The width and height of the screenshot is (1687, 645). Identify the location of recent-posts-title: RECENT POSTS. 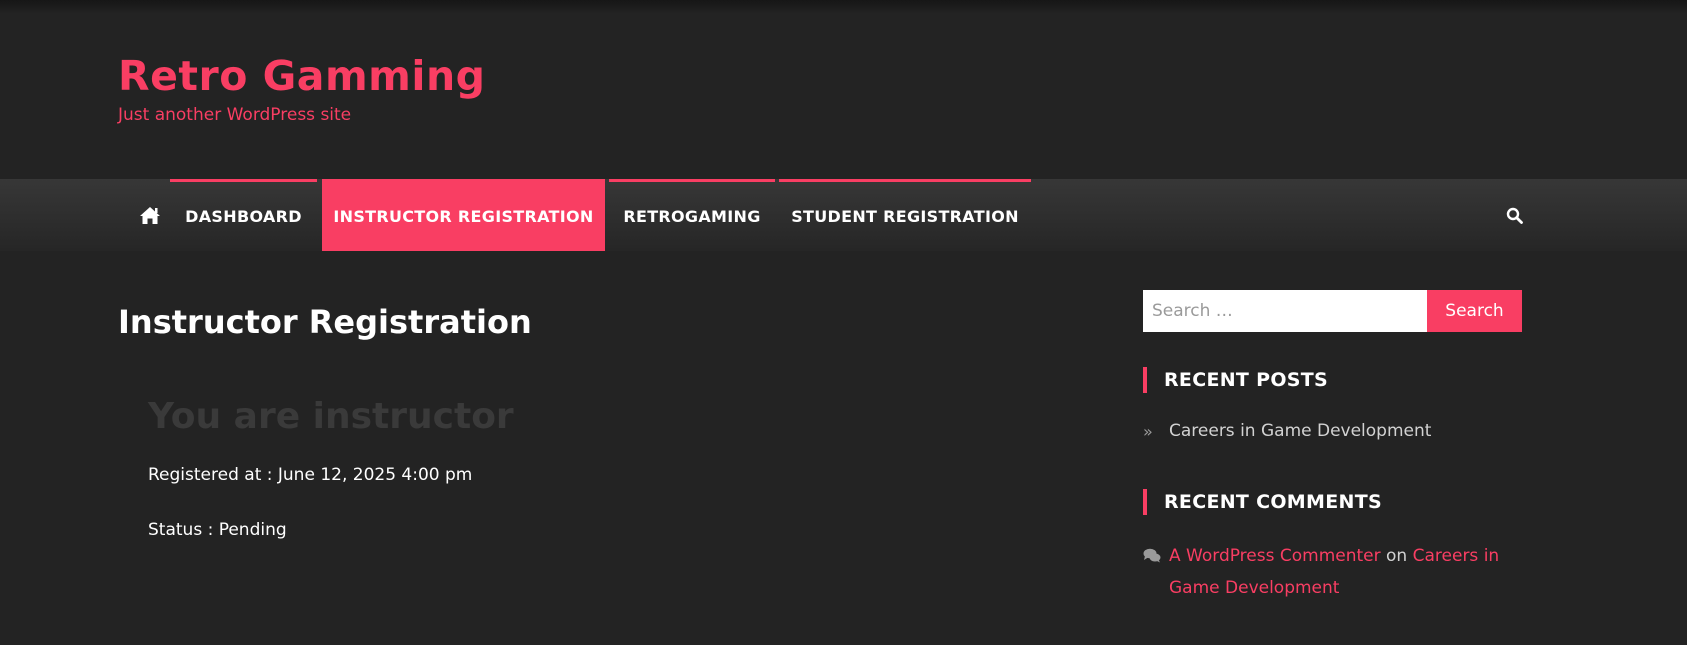
(1235, 380).